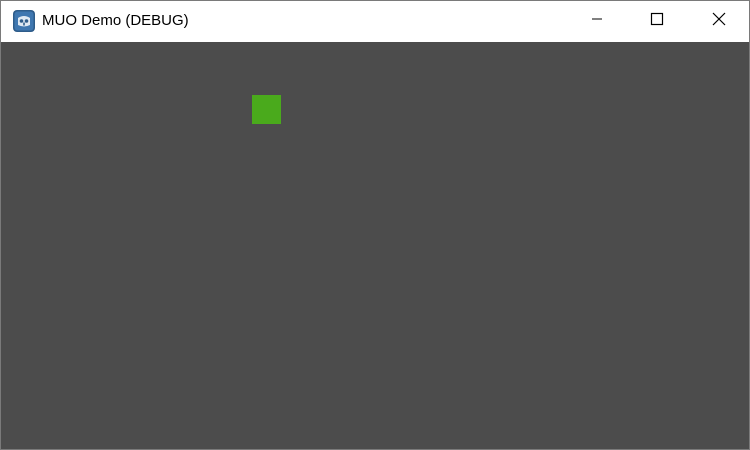 The height and width of the screenshot is (450, 750). I want to click on minimize-icon, so click(597, 21).